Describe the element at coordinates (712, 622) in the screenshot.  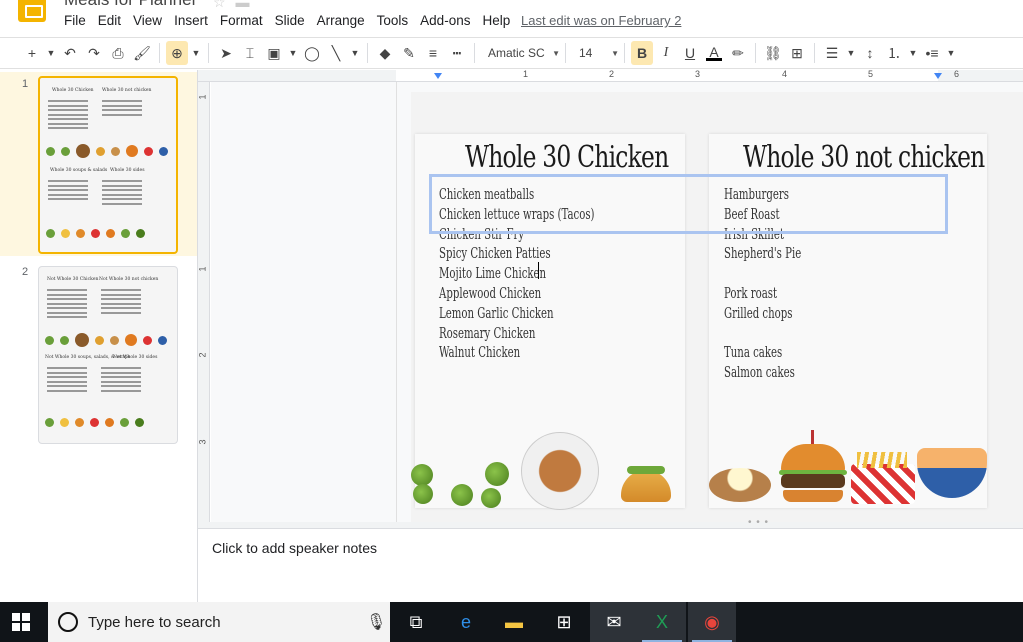
I see `chrome-icon: ◉` at that location.